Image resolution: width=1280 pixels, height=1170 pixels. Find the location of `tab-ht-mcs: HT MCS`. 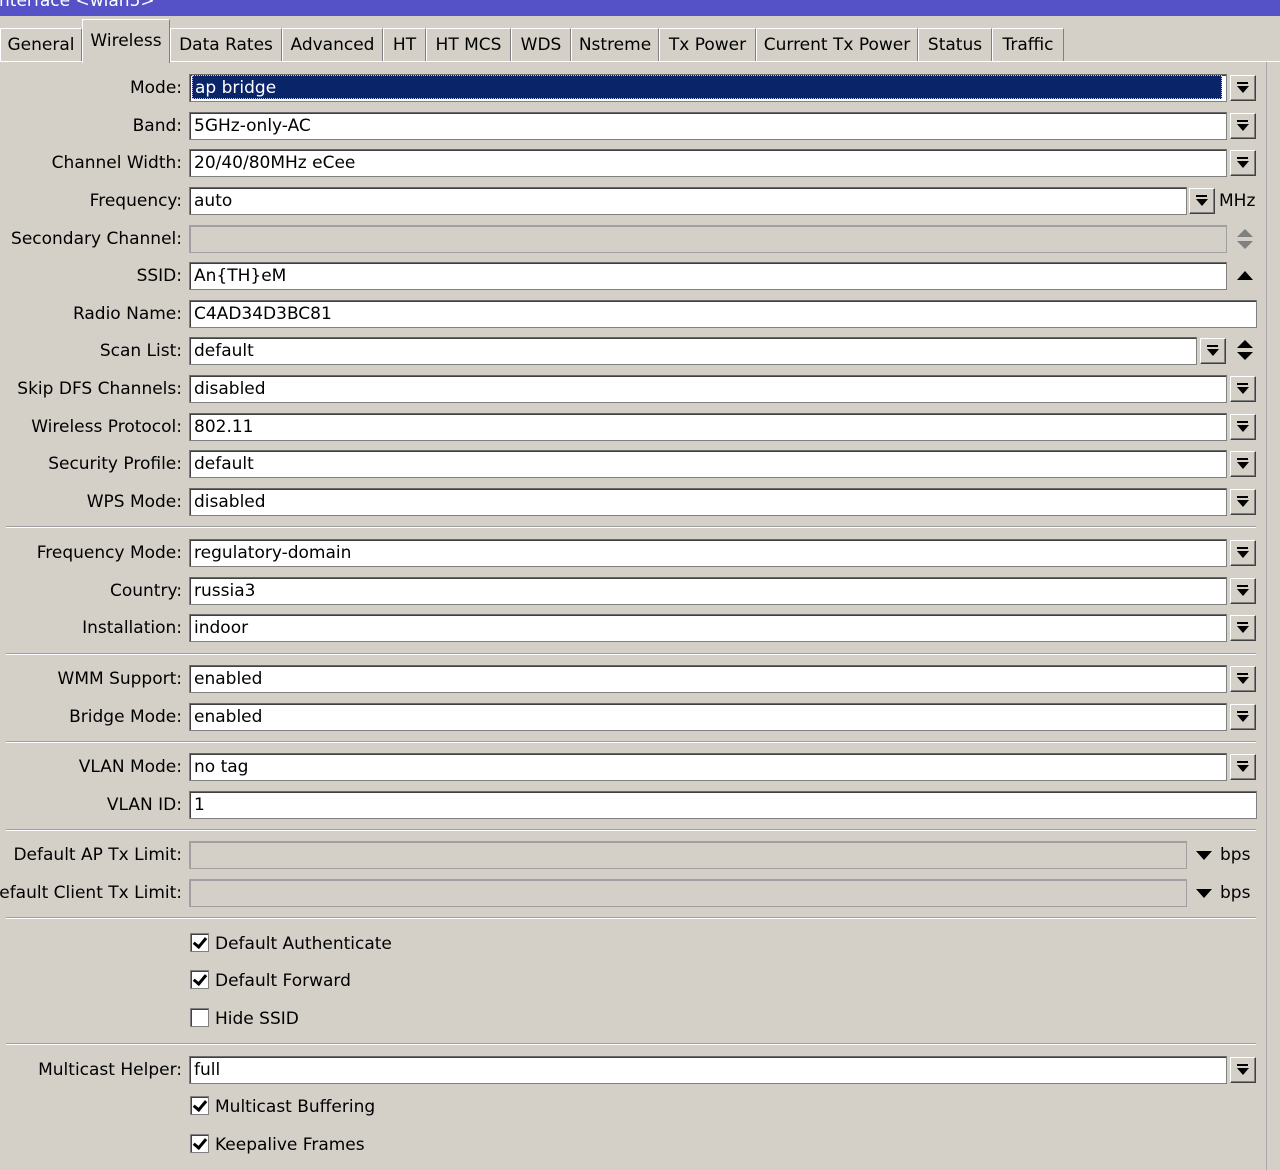

tab-ht-mcs: HT MCS is located at coordinates (468, 45).